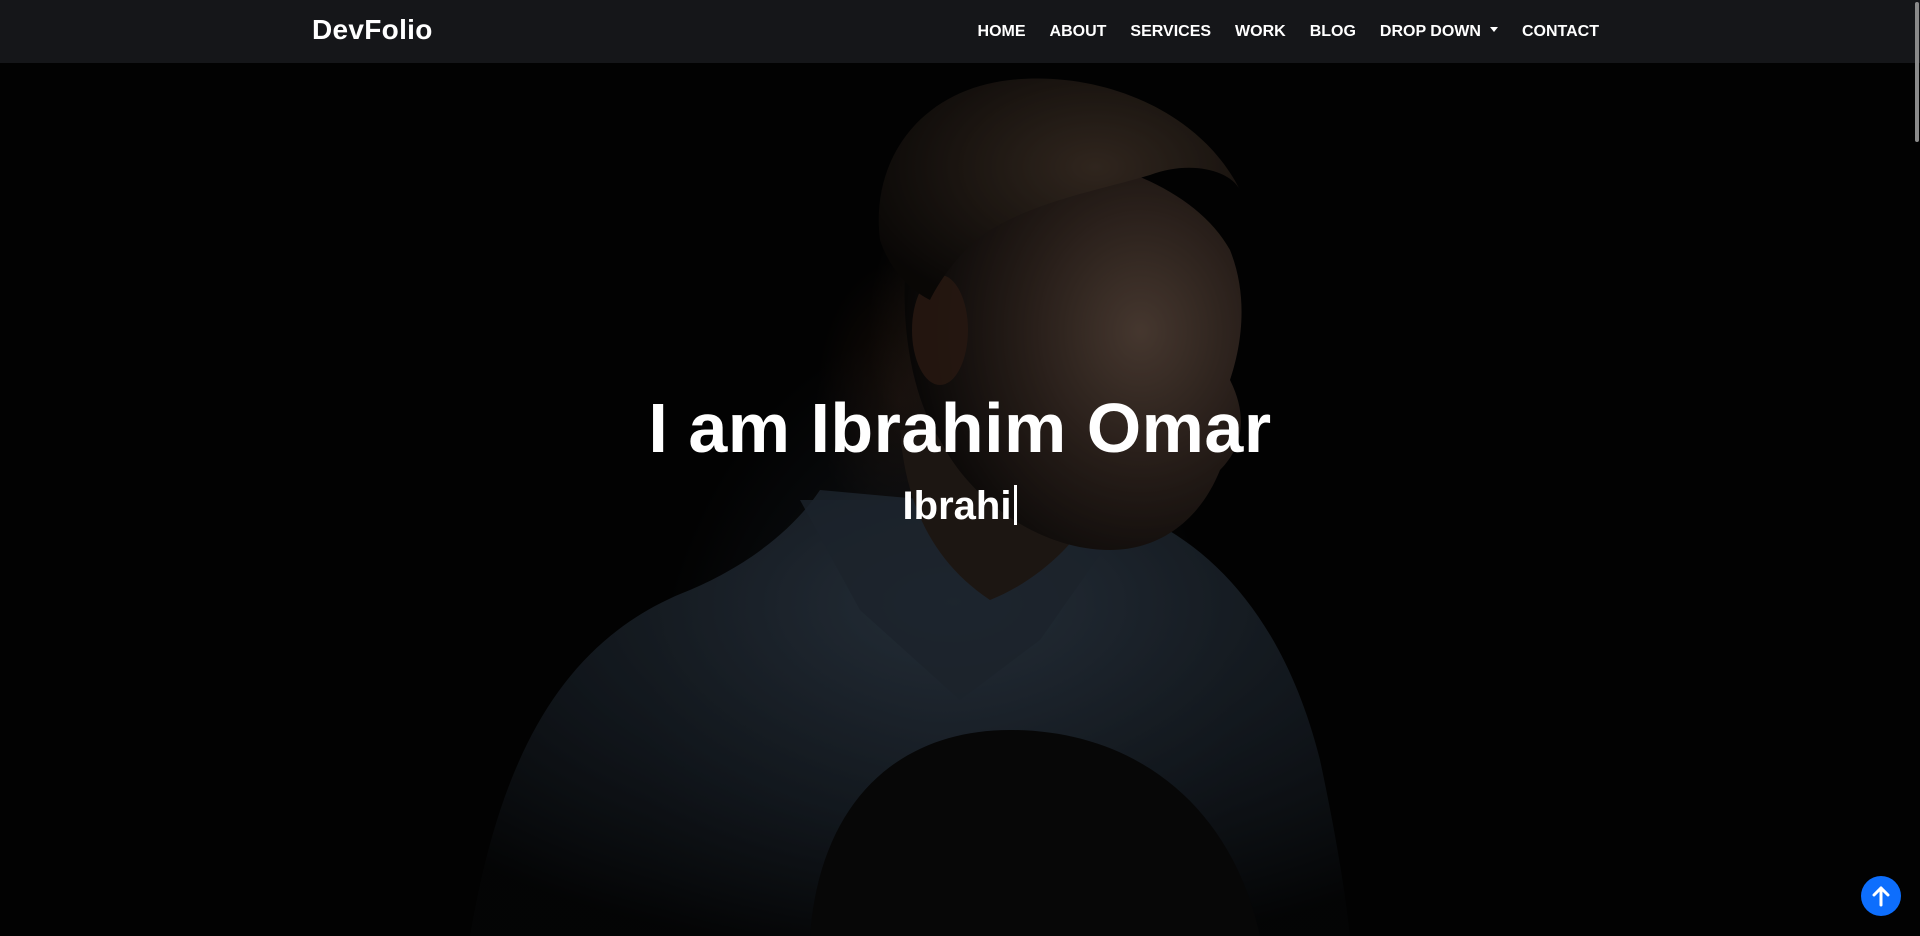 The width and height of the screenshot is (1920, 936). I want to click on hero-typed-subtitle: Ibrahi, so click(960, 506).